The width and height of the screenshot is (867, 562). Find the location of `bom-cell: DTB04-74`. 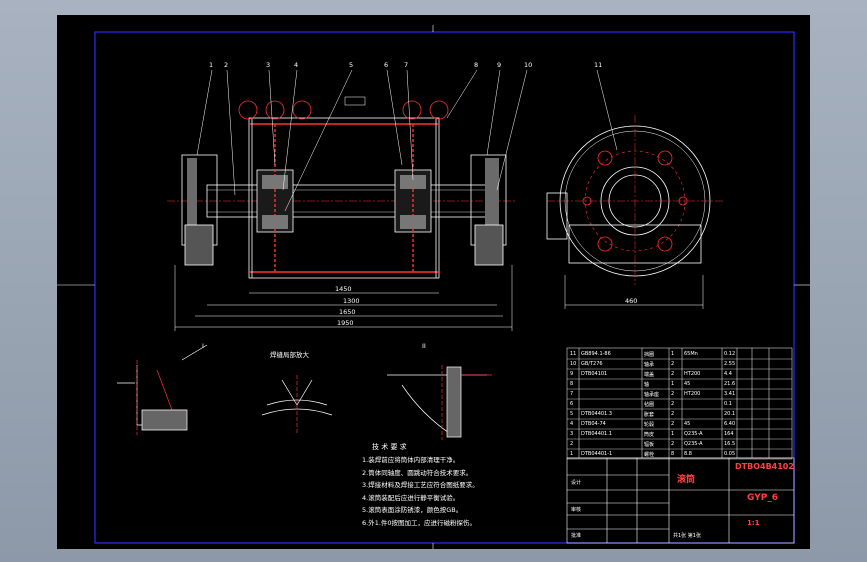

bom-cell: DTB04-74 is located at coordinates (593, 424).